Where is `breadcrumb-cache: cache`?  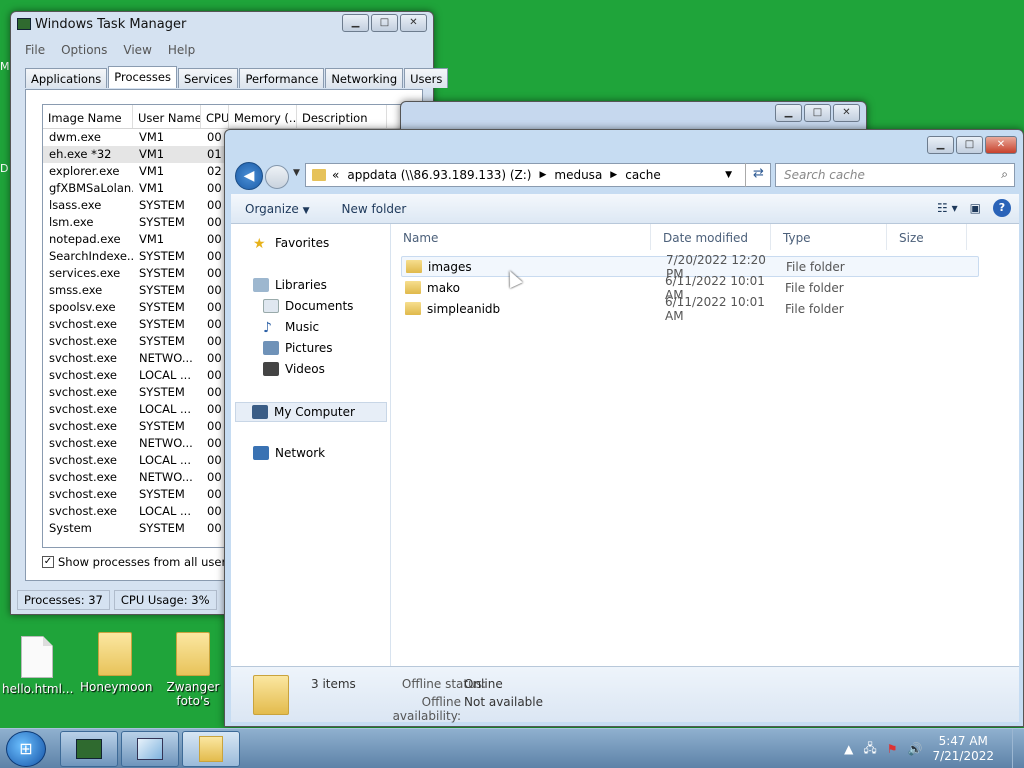 breadcrumb-cache: cache is located at coordinates (643, 175).